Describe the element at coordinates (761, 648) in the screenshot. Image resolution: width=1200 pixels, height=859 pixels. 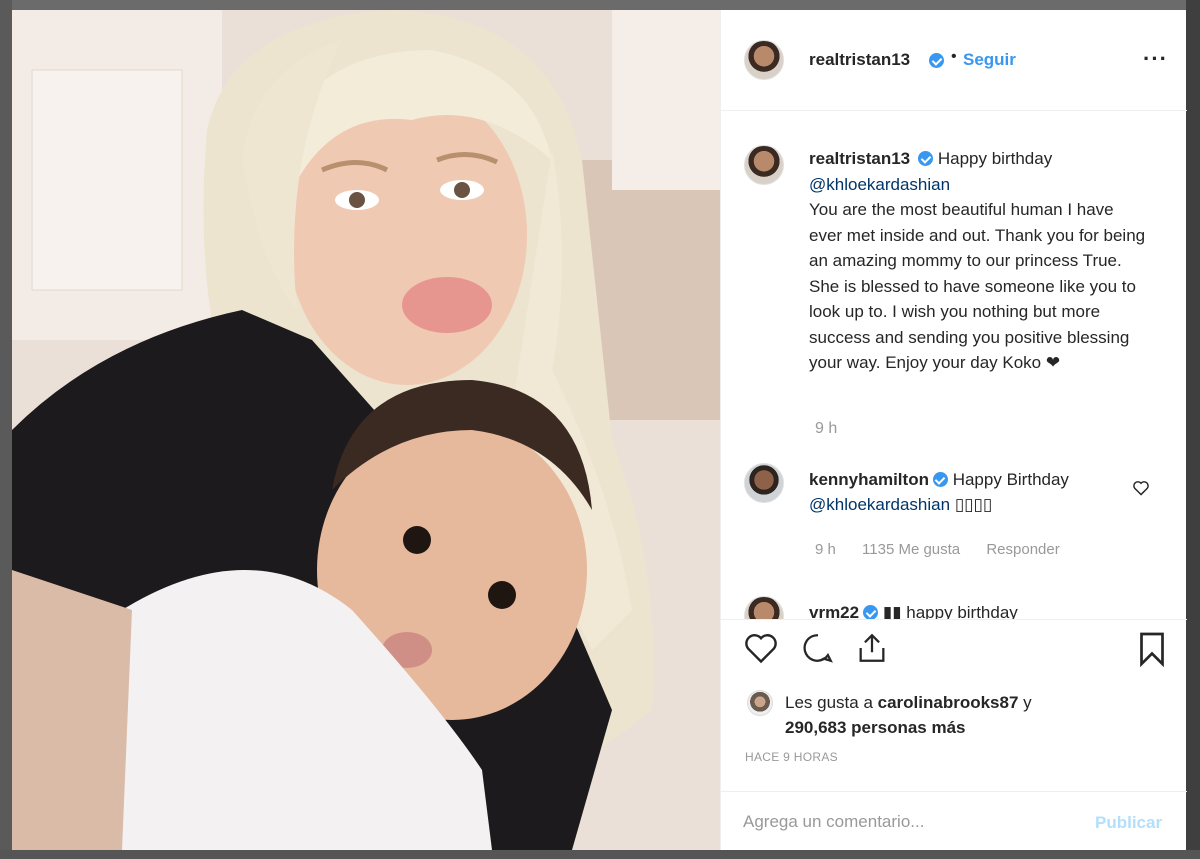
I see `like-heart-icon` at that location.